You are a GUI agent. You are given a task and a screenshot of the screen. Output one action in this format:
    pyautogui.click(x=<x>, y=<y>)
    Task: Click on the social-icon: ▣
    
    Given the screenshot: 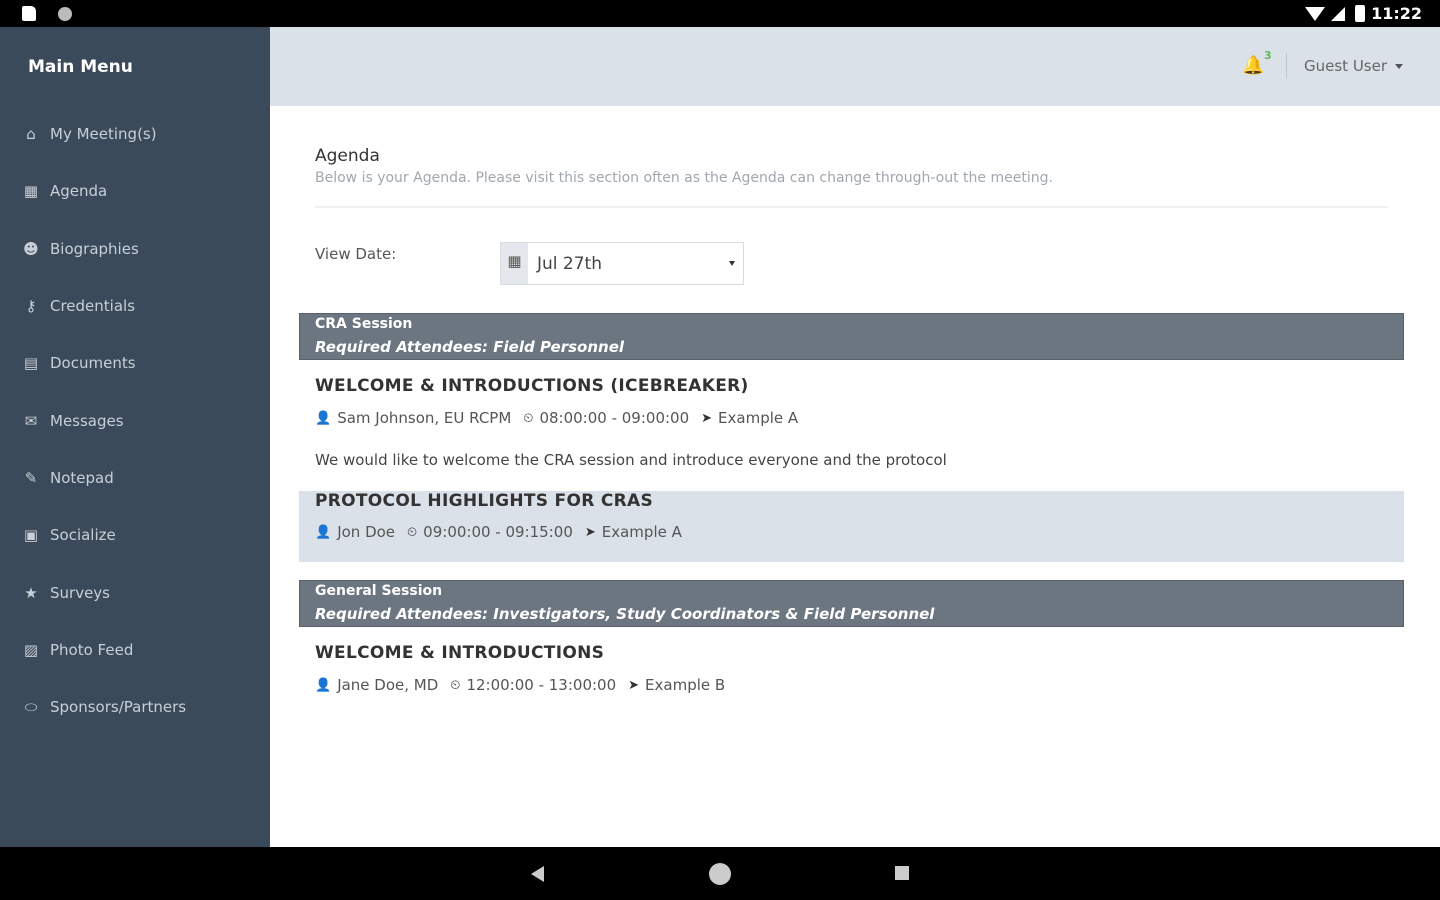 What is the action you would take?
    pyautogui.click(x=31, y=535)
    